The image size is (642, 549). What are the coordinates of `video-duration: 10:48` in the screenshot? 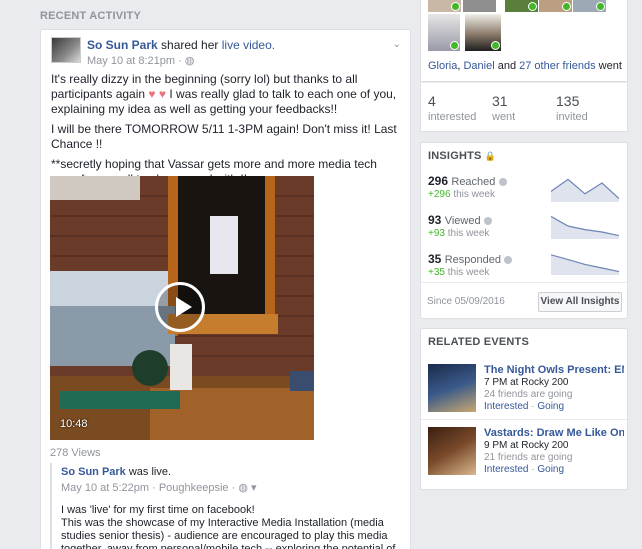 It's located at (74, 424).